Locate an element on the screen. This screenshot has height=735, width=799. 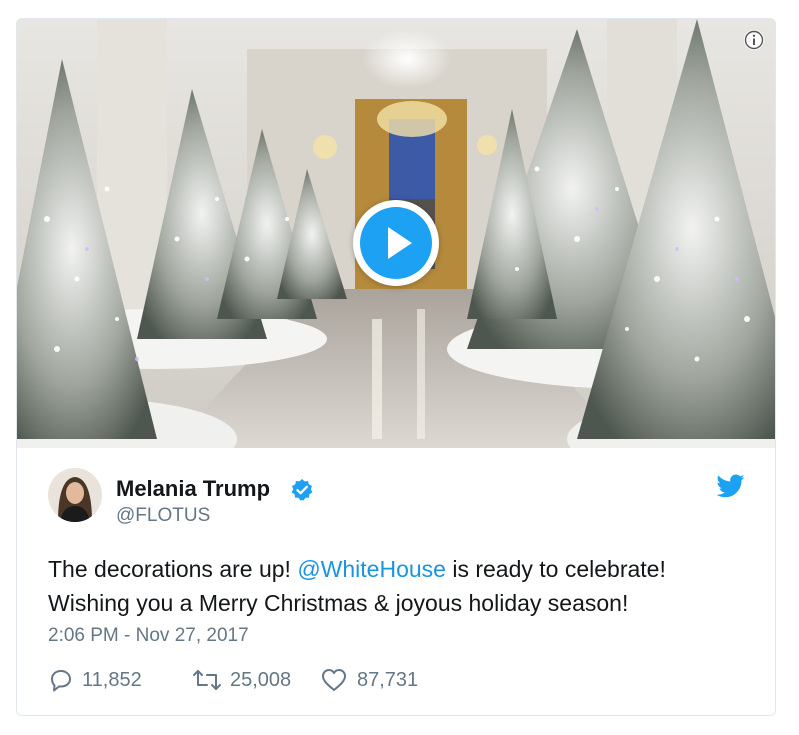
reply-count: 11,852 is located at coordinates (112, 680).